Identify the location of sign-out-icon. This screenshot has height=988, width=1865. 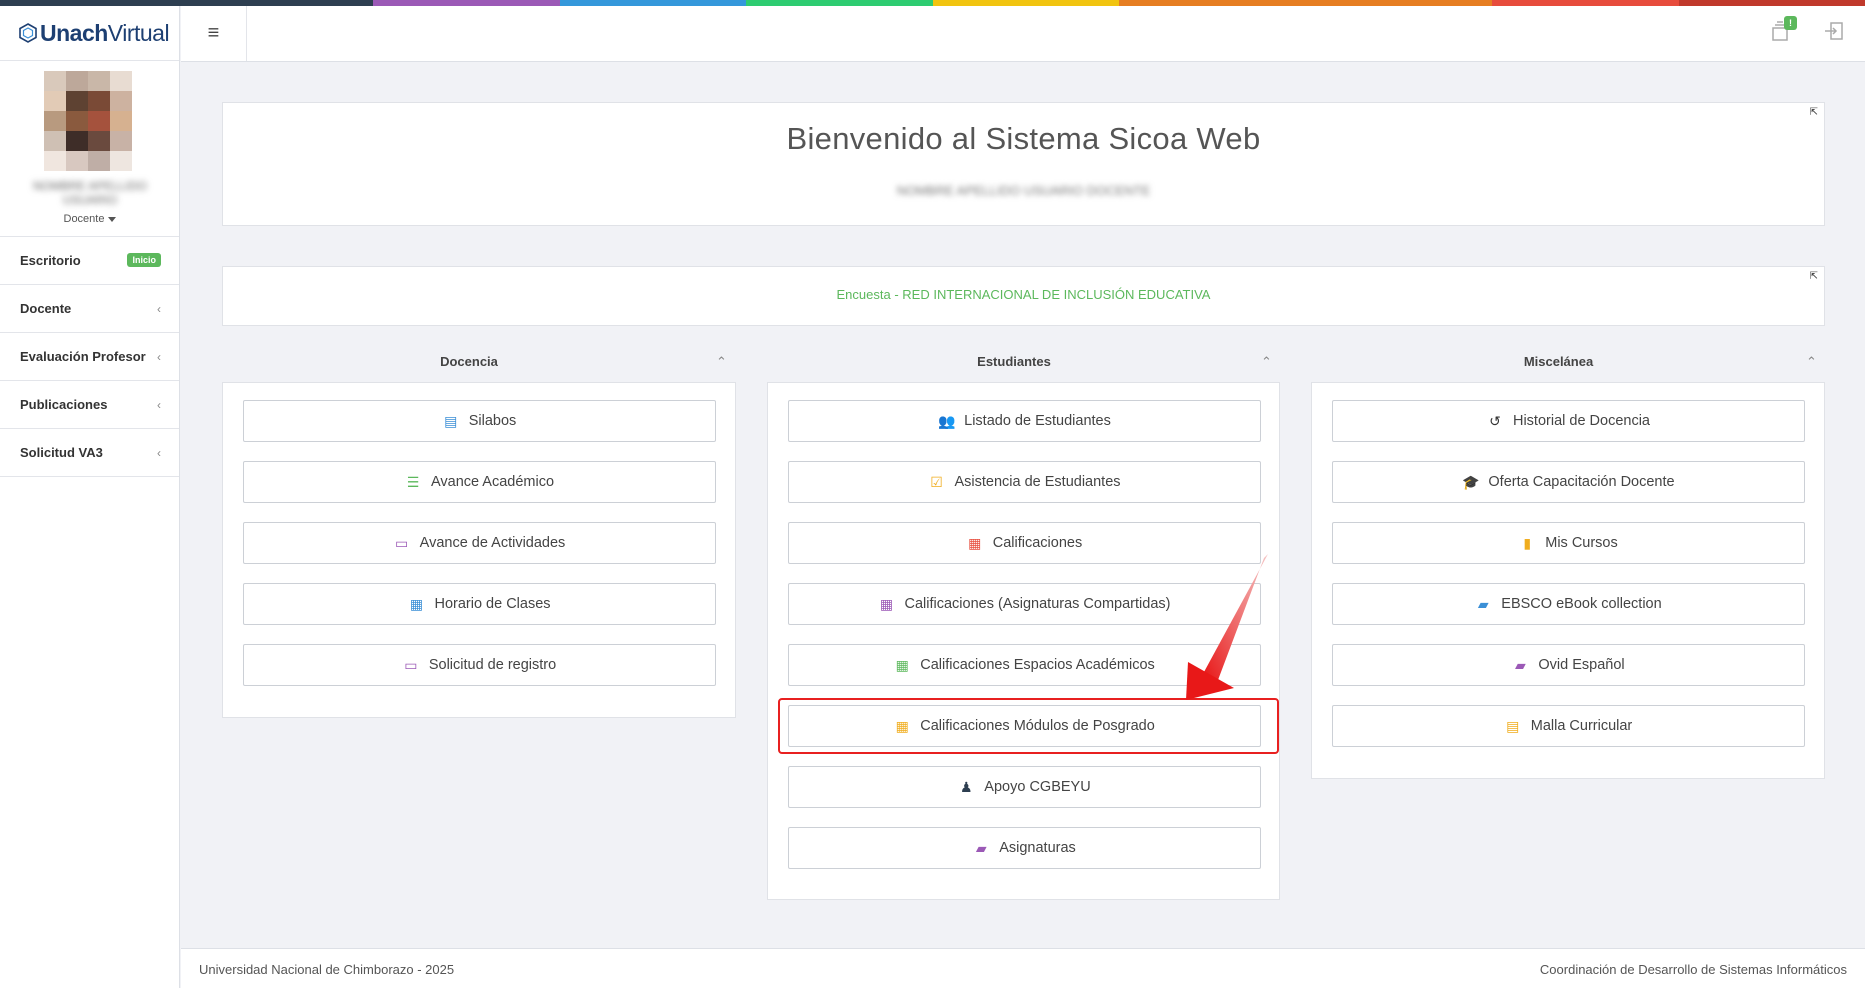
(1834, 31).